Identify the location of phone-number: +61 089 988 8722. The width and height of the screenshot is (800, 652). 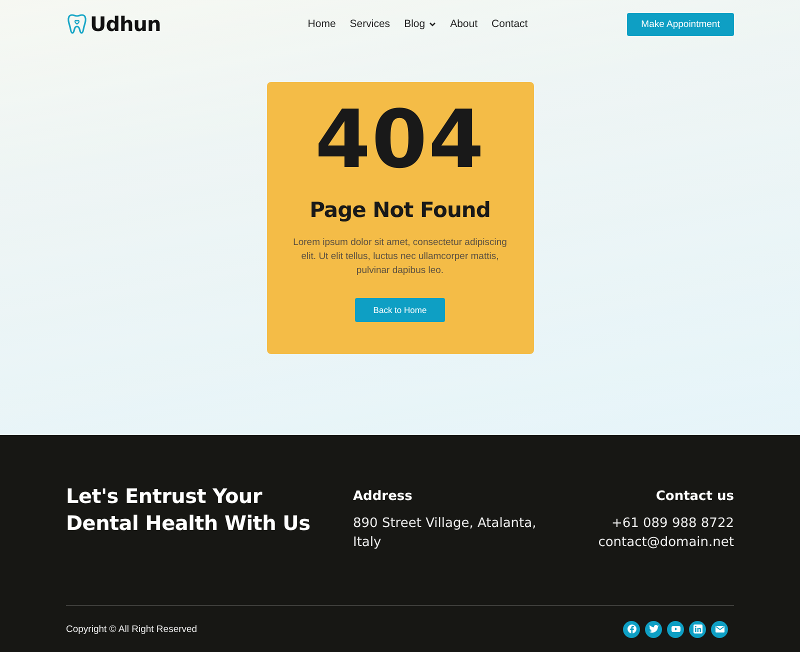
(672, 524).